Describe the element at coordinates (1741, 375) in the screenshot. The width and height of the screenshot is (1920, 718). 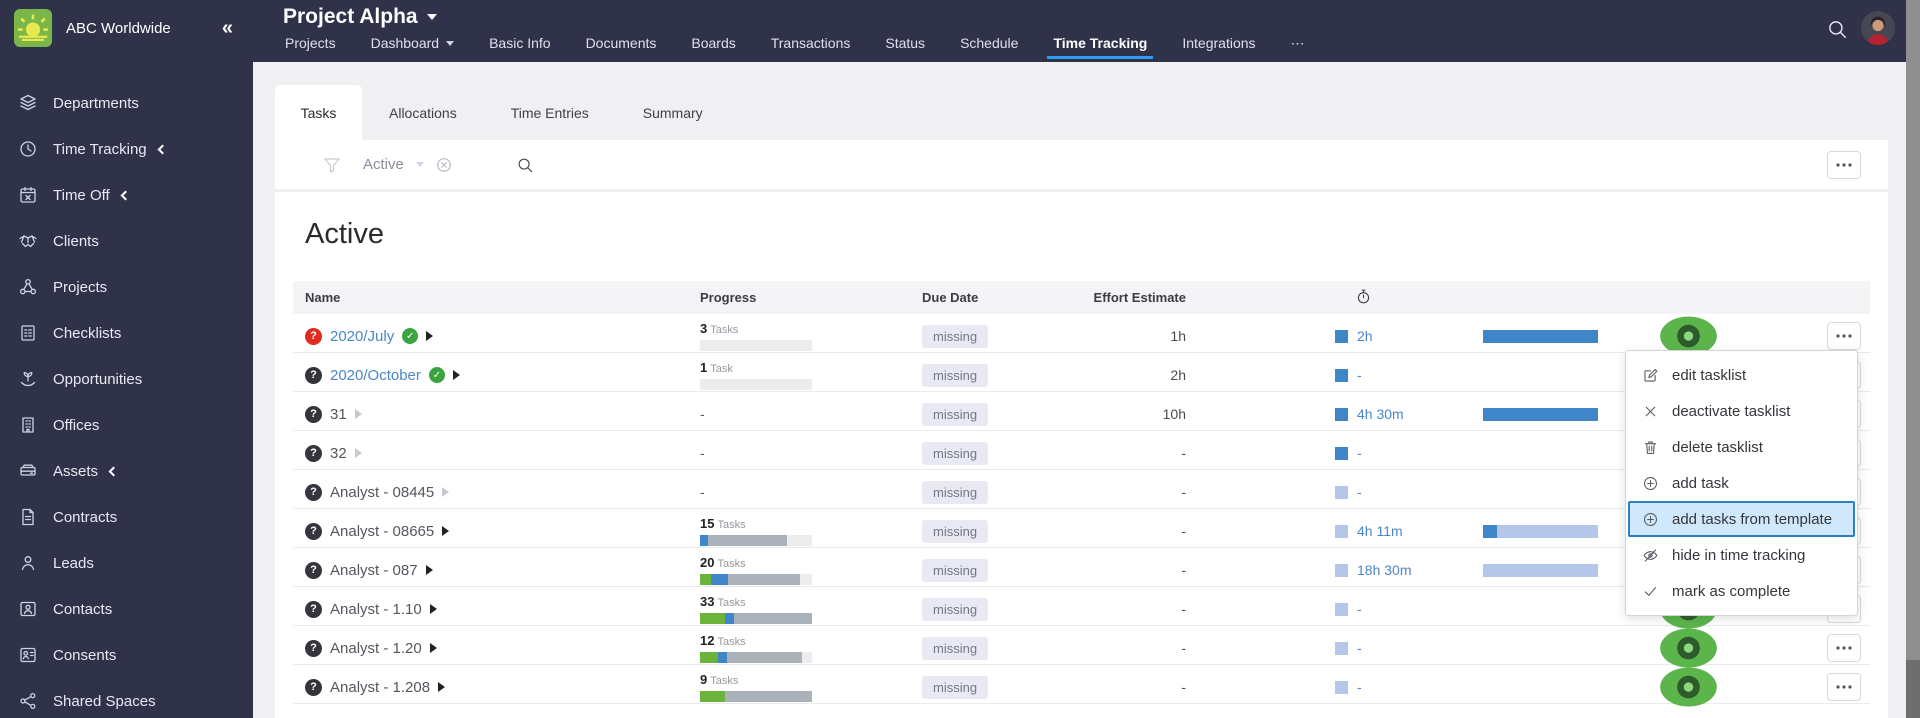
I see `context-menu-item: edit tasklist` at that location.